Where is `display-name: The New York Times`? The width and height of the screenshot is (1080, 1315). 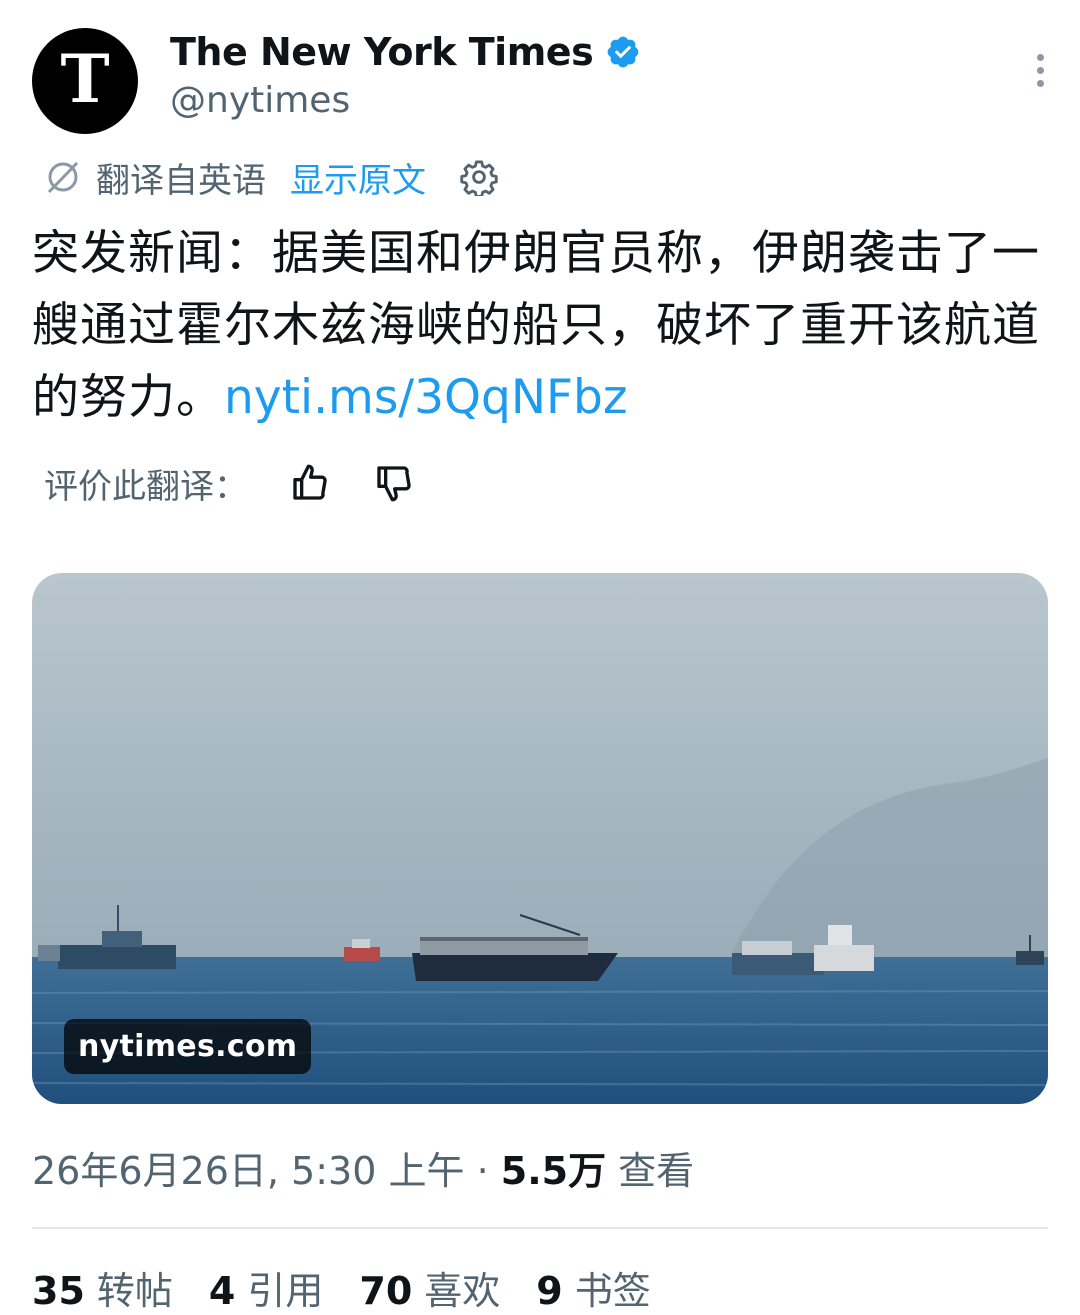
display-name: The New York Times is located at coordinates (382, 52).